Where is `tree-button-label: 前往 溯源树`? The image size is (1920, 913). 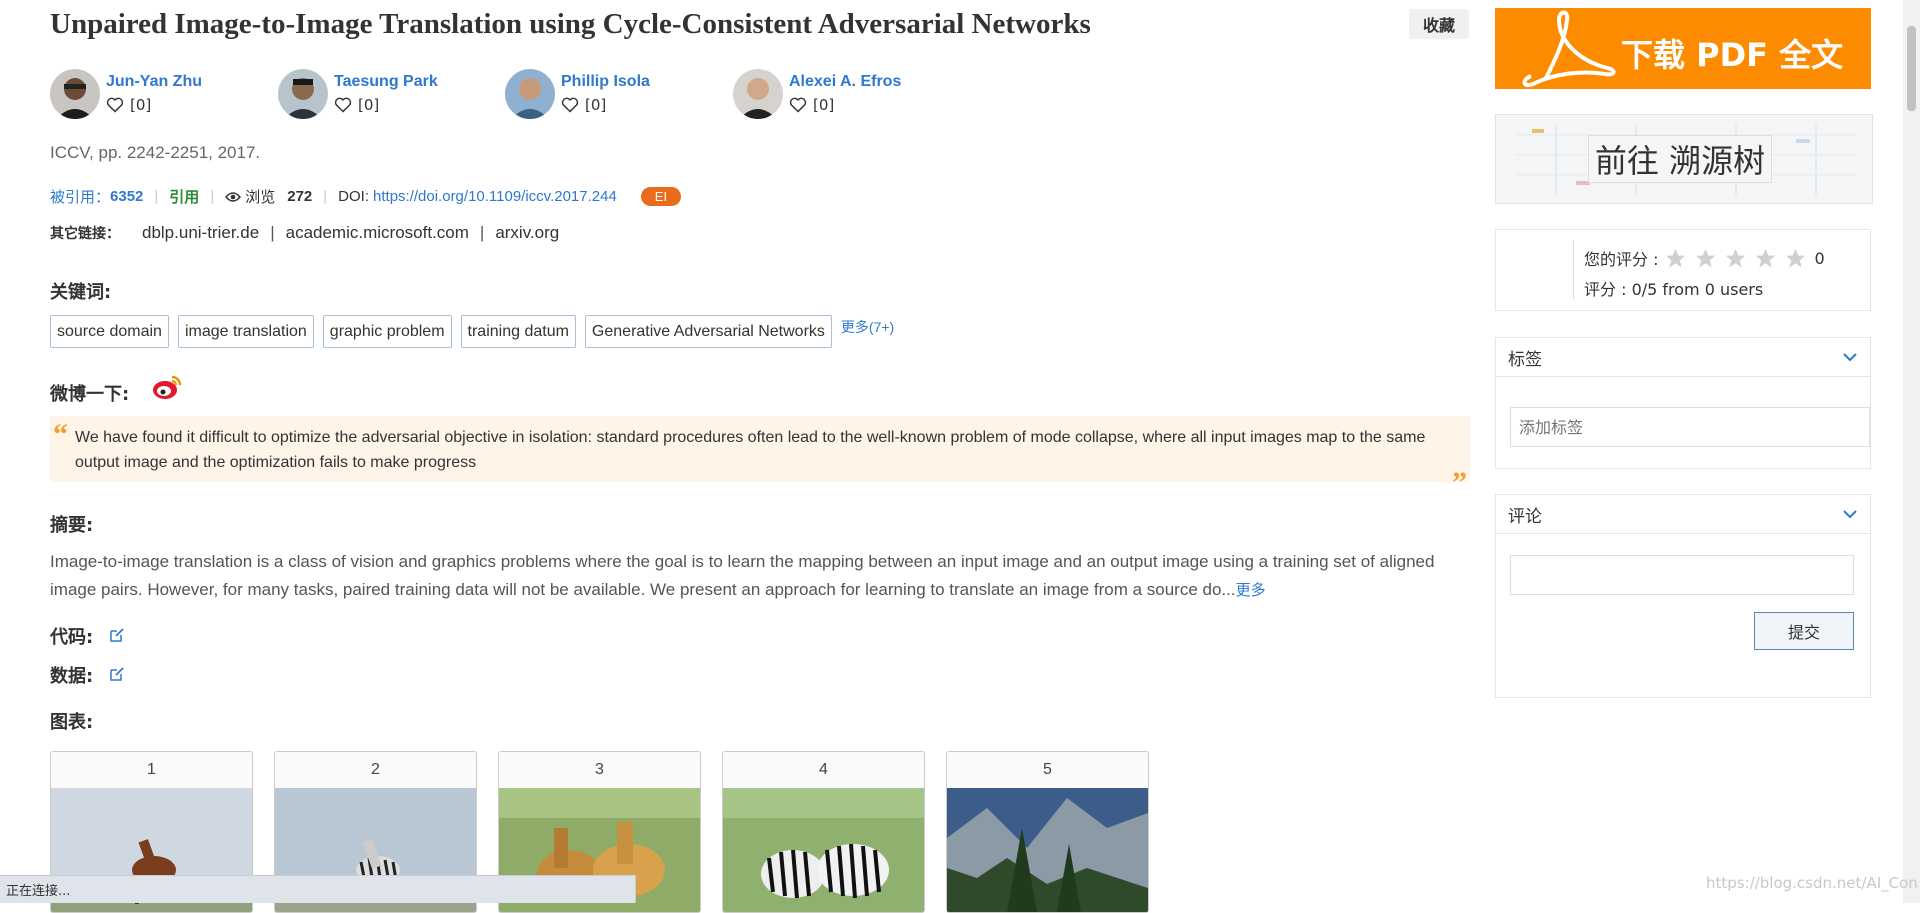 tree-button-label: 前往 溯源树 is located at coordinates (1680, 159).